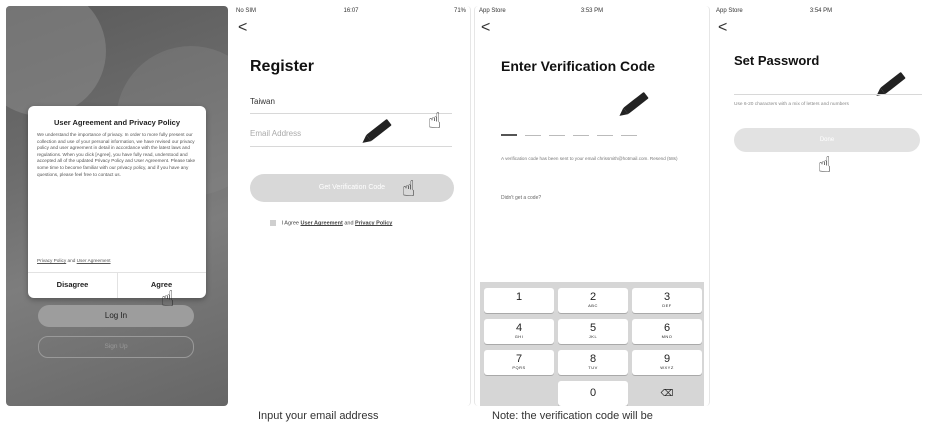  What do you see at coordinates (351, 101) in the screenshot?
I see `region-field: Taiwan` at bounding box center [351, 101].